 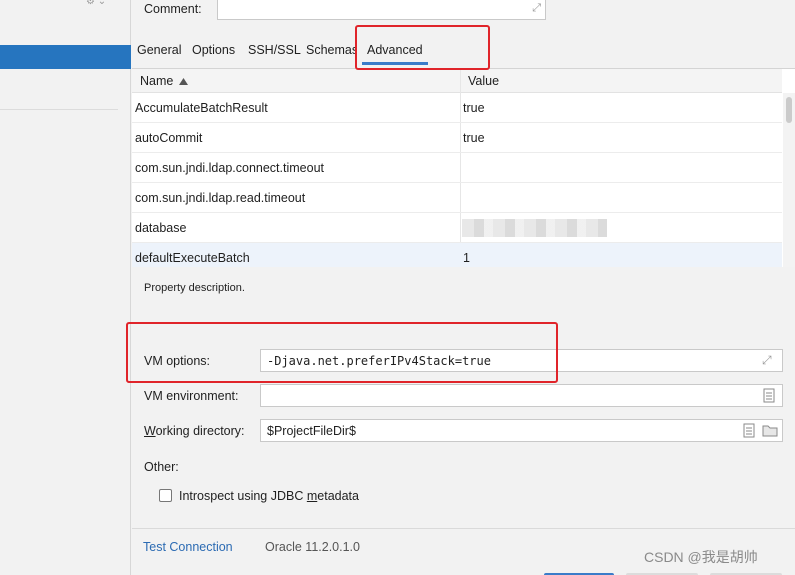 What do you see at coordinates (229, 168) in the screenshot?
I see `property-name: com.sun.jndi.ldap.connect.timeout` at bounding box center [229, 168].